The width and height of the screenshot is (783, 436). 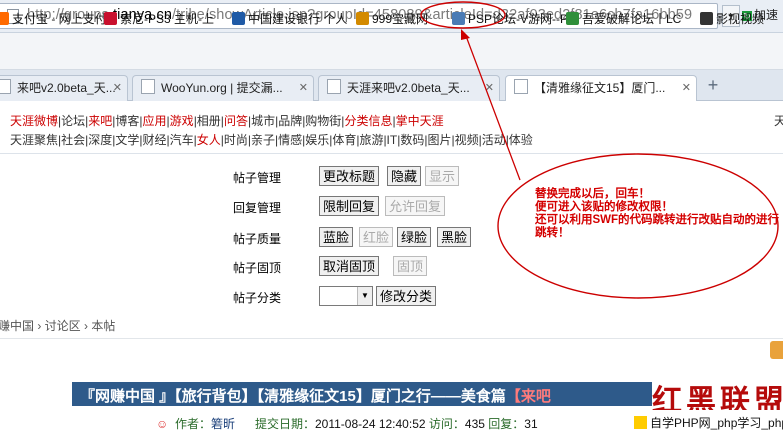 What do you see at coordinates (162, 424) in the screenshot?
I see `smiley-icon: ☺` at bounding box center [162, 424].